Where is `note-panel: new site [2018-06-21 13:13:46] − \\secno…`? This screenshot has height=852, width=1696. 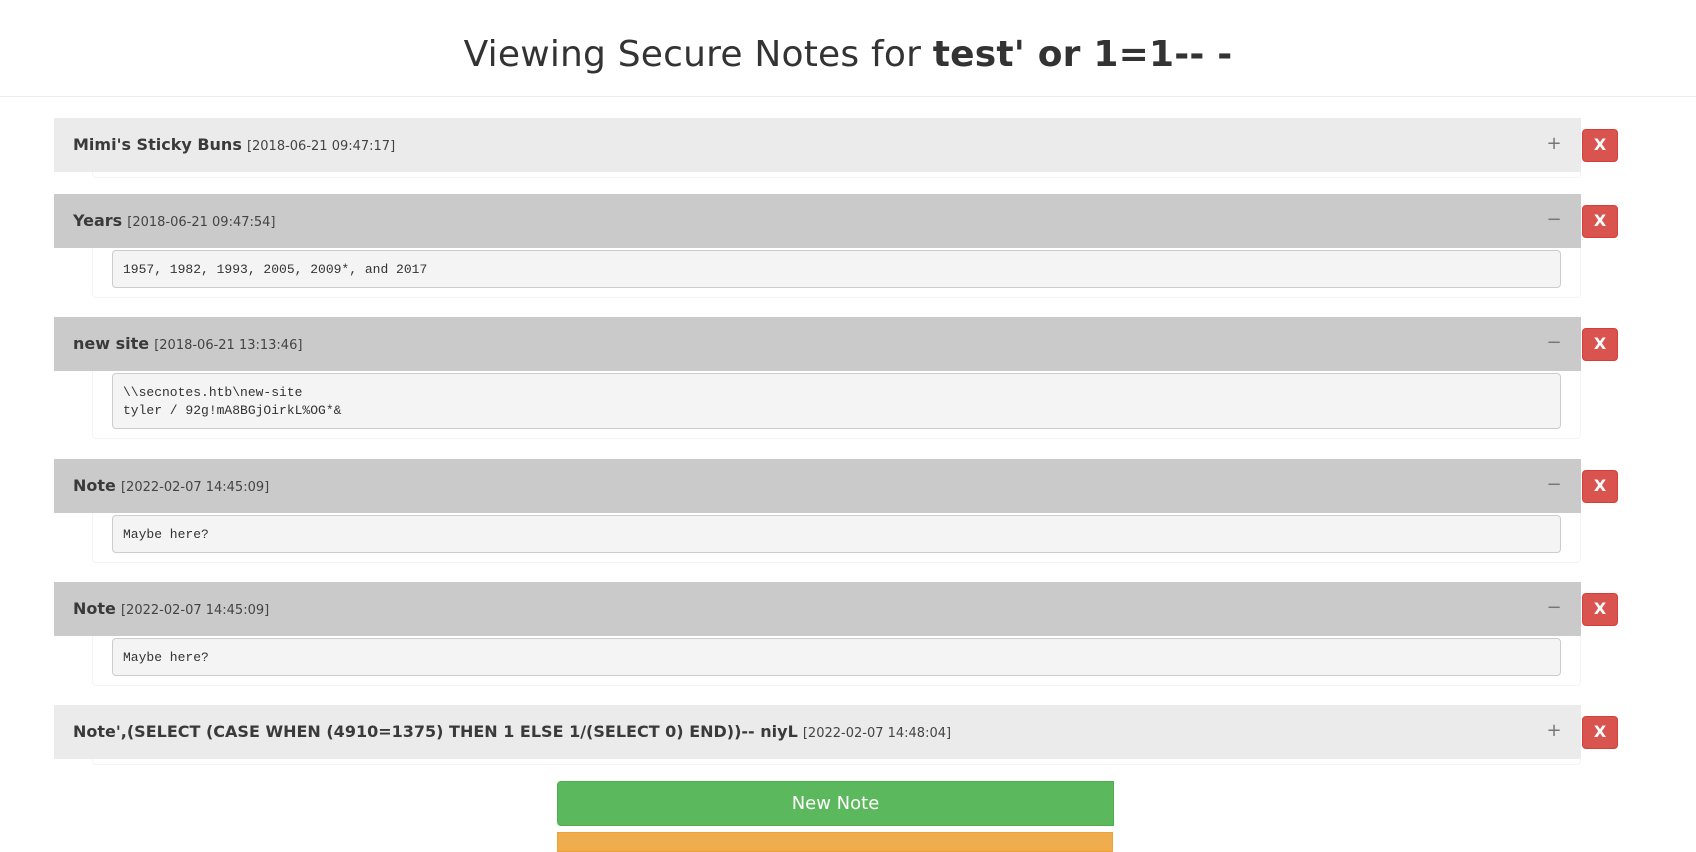
note-panel: new site [2018-06-21 13:13:46] − \\secno… is located at coordinates (817, 378).